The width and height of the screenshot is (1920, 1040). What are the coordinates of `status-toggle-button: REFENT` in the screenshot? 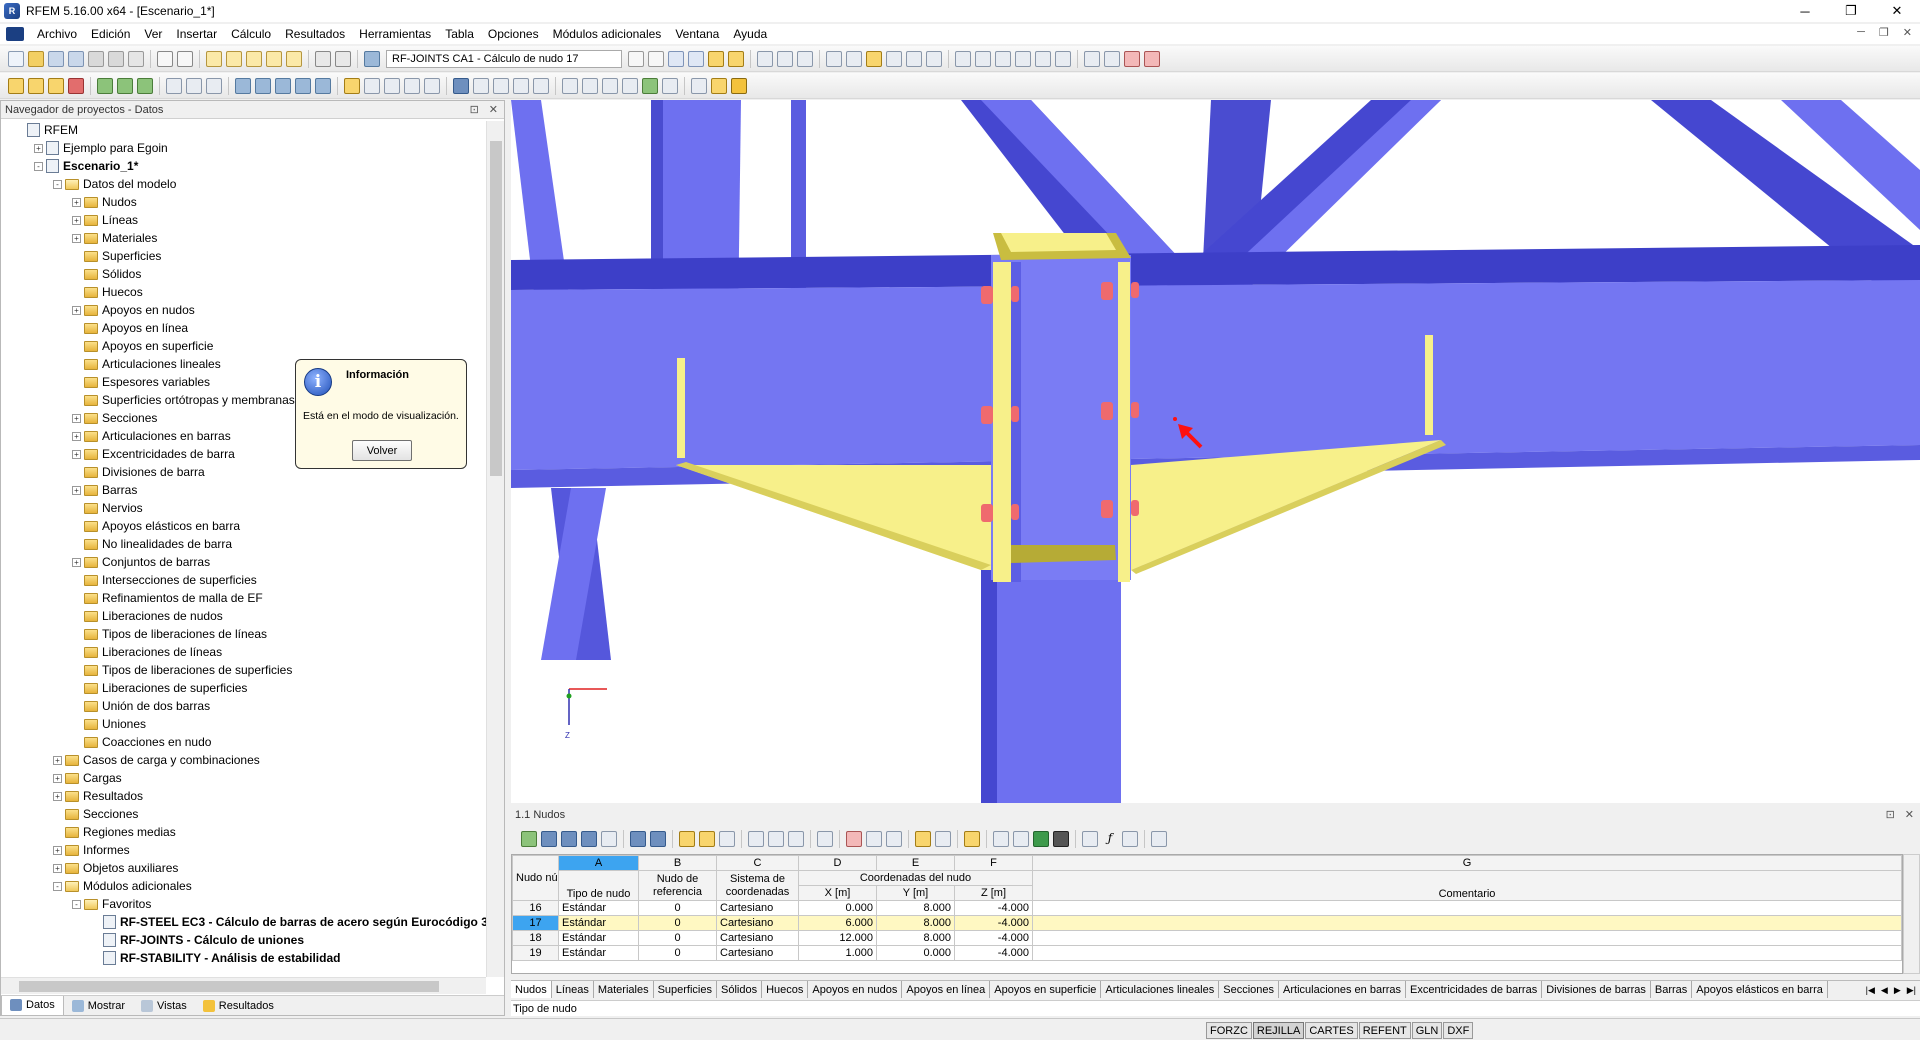 It's located at (1384, 1030).